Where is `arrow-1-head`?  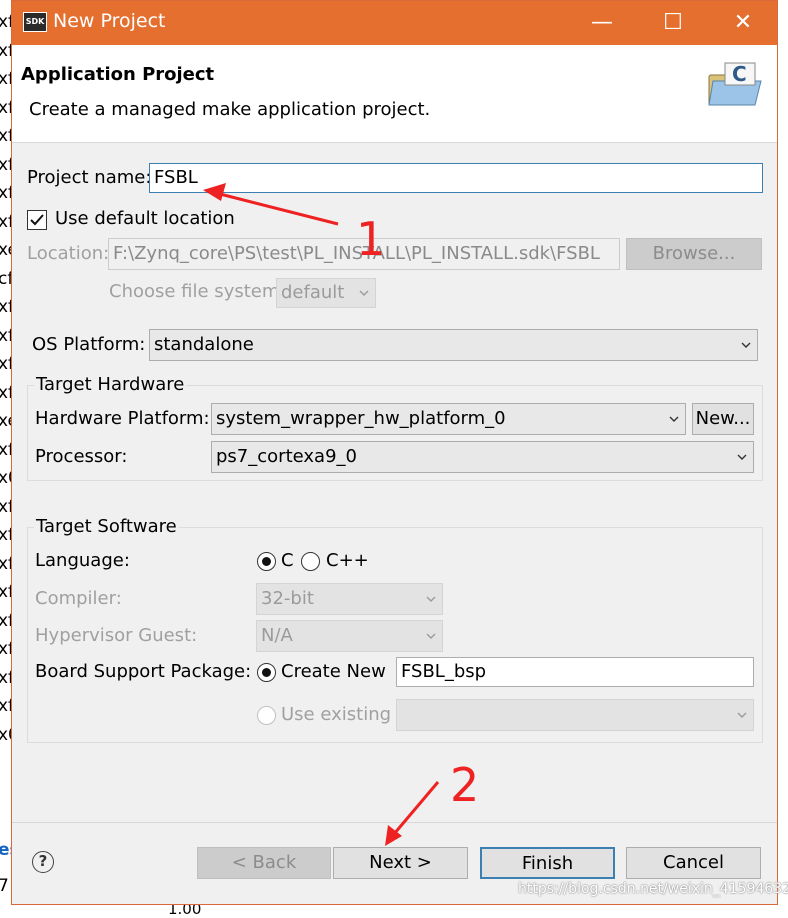 arrow-1-head is located at coordinates (214, 192).